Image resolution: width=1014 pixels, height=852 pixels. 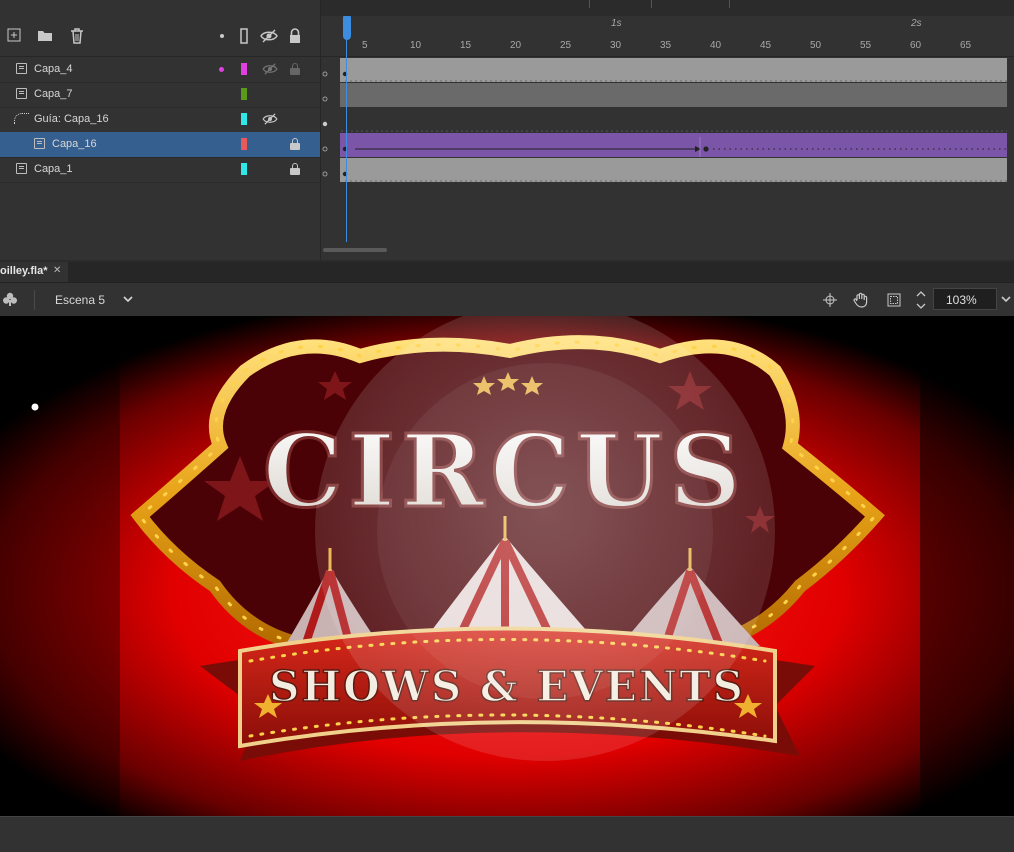 I want to click on layer-name: Capa_7, so click(x=53, y=94).